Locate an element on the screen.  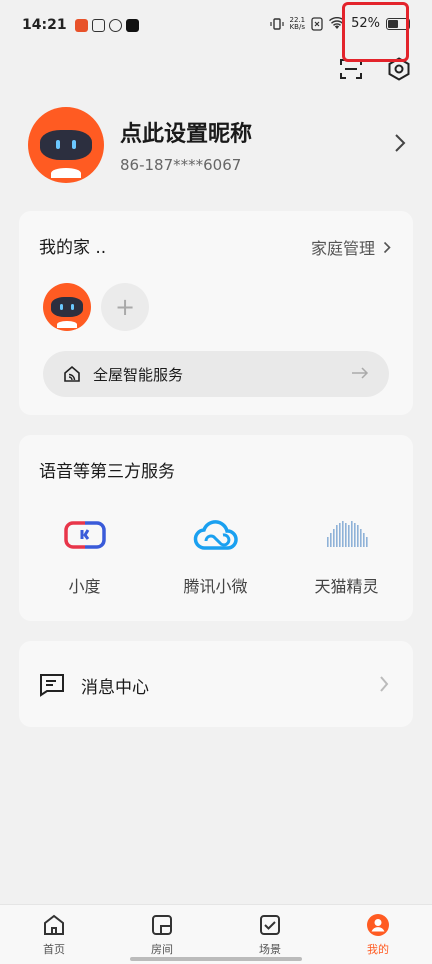
service-item-tencent-xiaowei: 腾讯小微 is located at coordinates (215, 557).